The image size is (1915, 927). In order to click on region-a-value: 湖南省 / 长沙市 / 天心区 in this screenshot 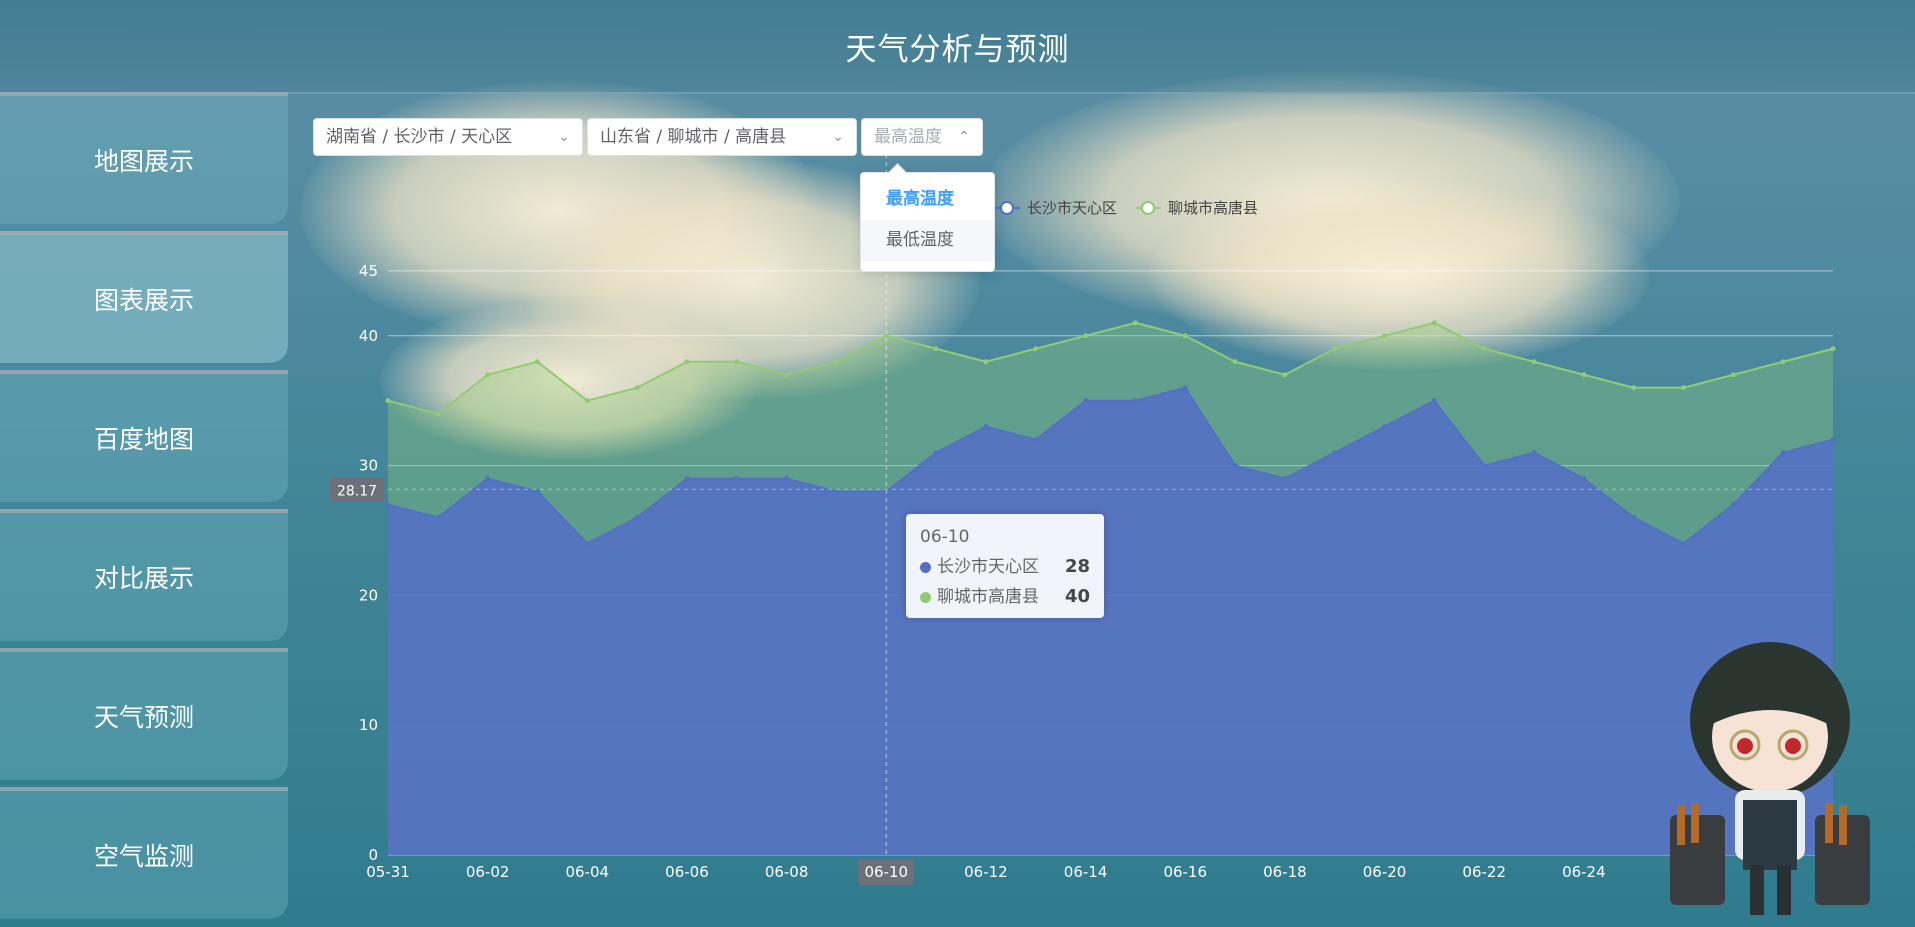, I will do `click(419, 137)`.